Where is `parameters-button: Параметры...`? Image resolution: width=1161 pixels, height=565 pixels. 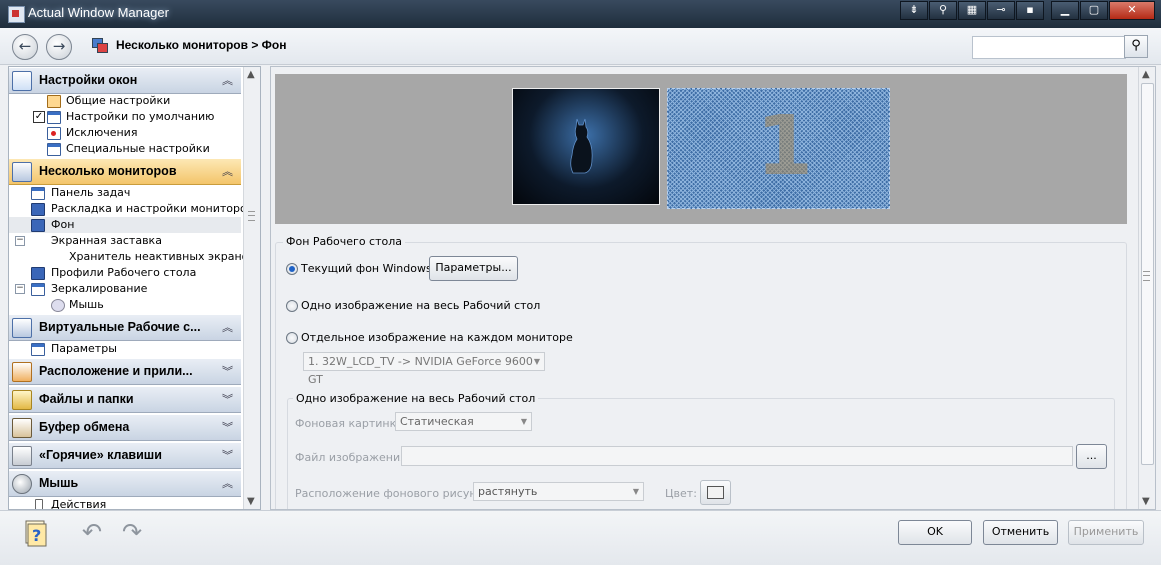
parameters-button: Параметры... is located at coordinates (473, 268).